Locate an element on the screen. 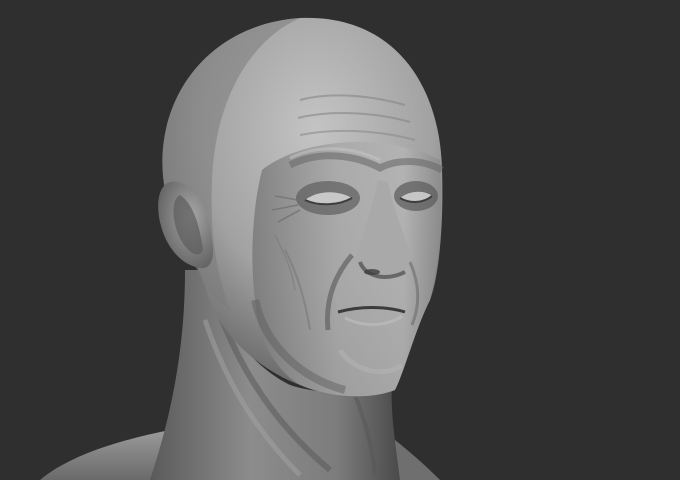 The width and height of the screenshot is (680, 480). nostril is located at coordinates (372, 272).